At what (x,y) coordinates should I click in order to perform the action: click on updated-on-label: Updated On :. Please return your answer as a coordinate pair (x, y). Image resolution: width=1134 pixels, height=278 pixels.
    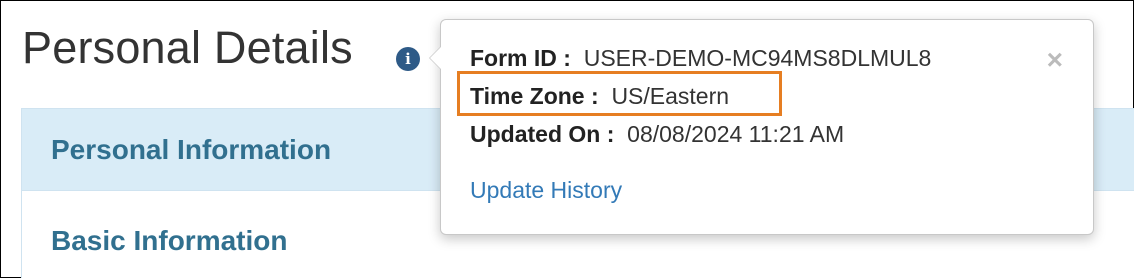
    Looking at the image, I should click on (542, 134).